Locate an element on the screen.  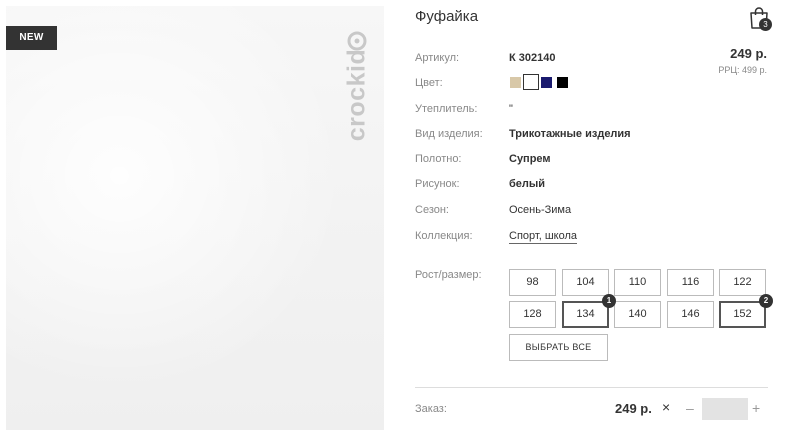
brand-watermark: crockid is located at coordinates (356, 95).